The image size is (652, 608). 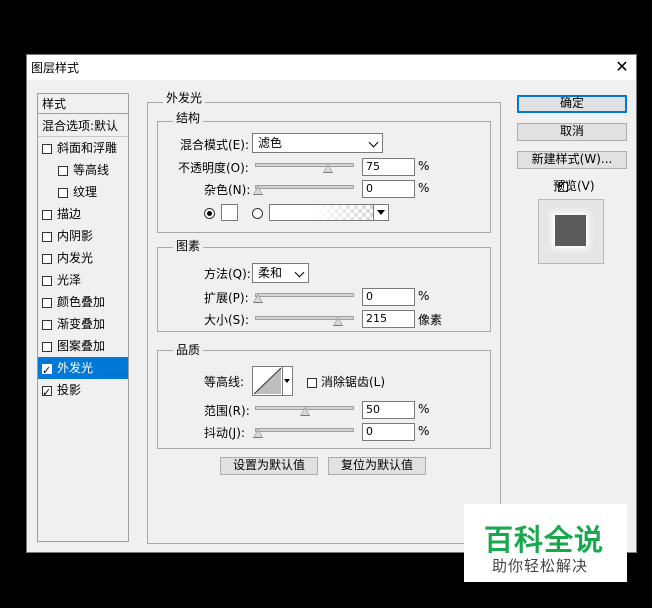 What do you see at coordinates (430, 320) in the screenshot?
I see `size-unit: 像素` at bounding box center [430, 320].